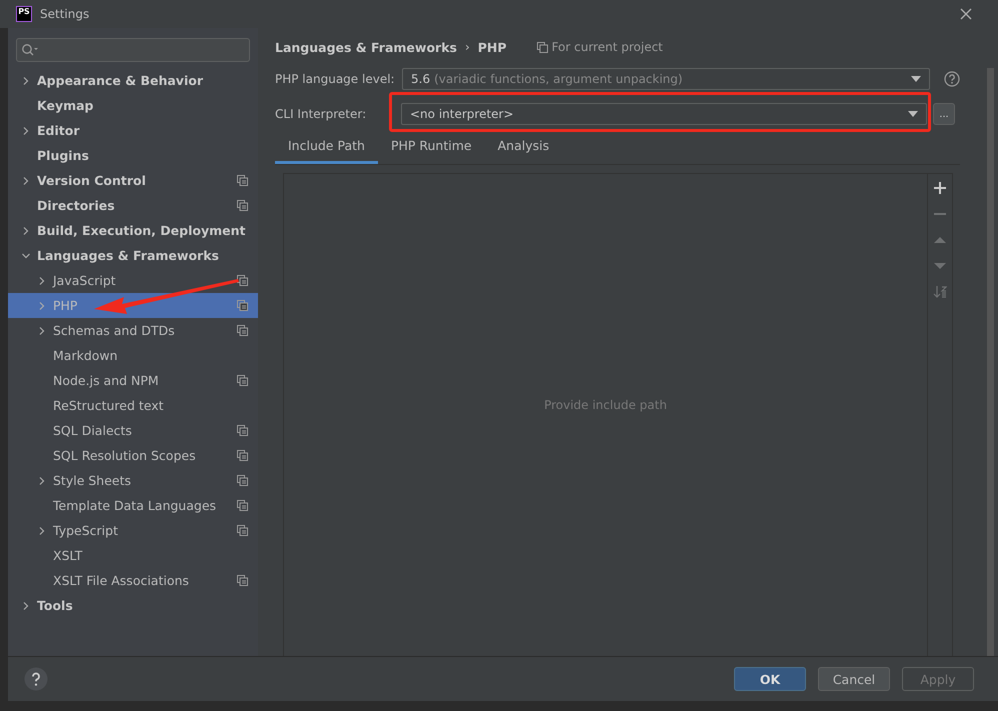  I want to click on tree-item: Schemas and DTDs, so click(133, 330).